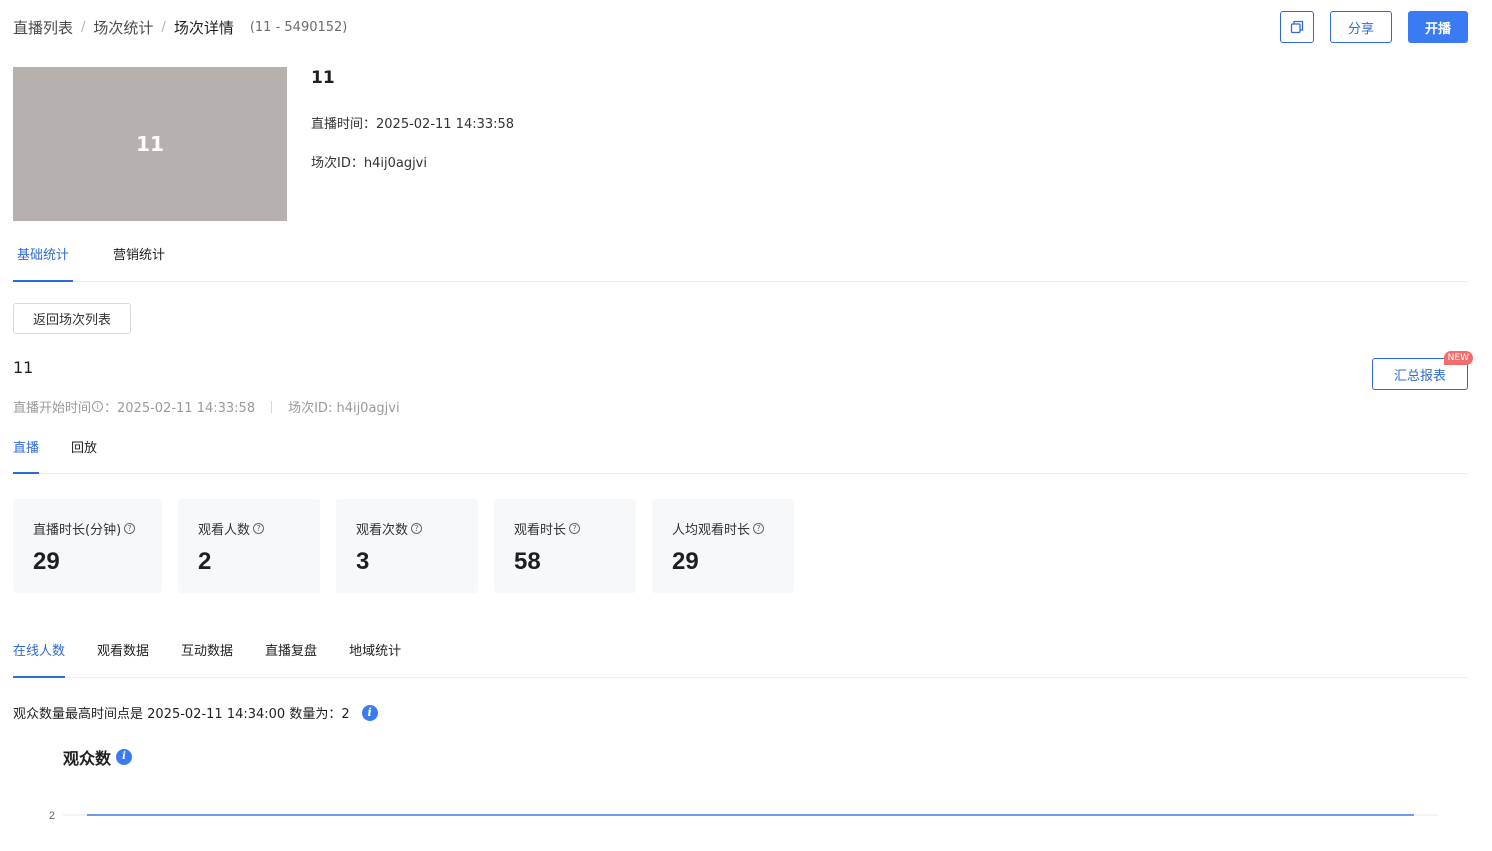  I want to click on live-cover-image: 11, so click(150, 144).